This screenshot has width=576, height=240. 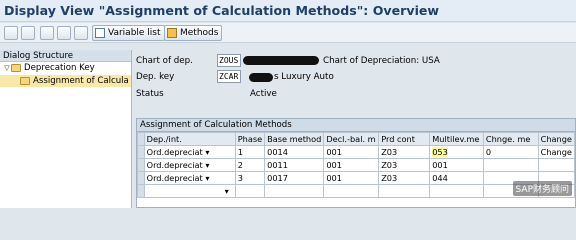 I want to click on empty-cell: ▾, so click(x=189, y=191).